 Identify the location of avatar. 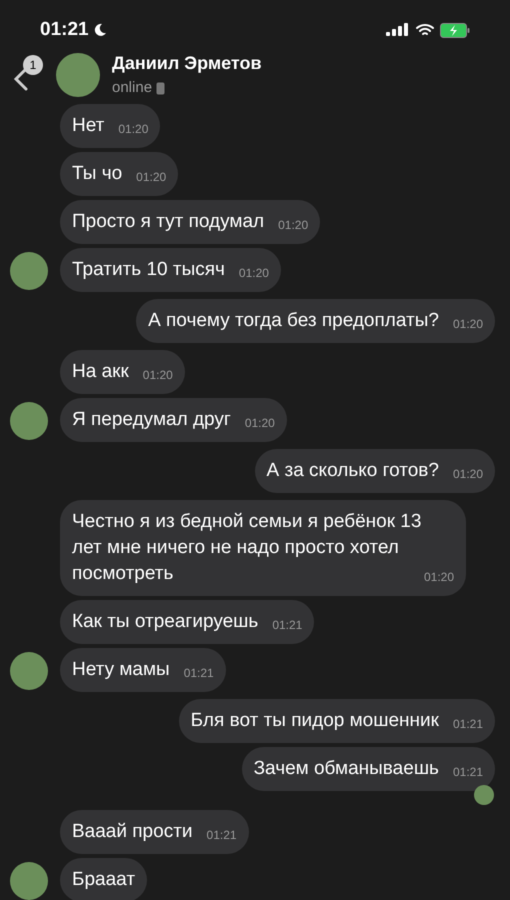
(78, 74).